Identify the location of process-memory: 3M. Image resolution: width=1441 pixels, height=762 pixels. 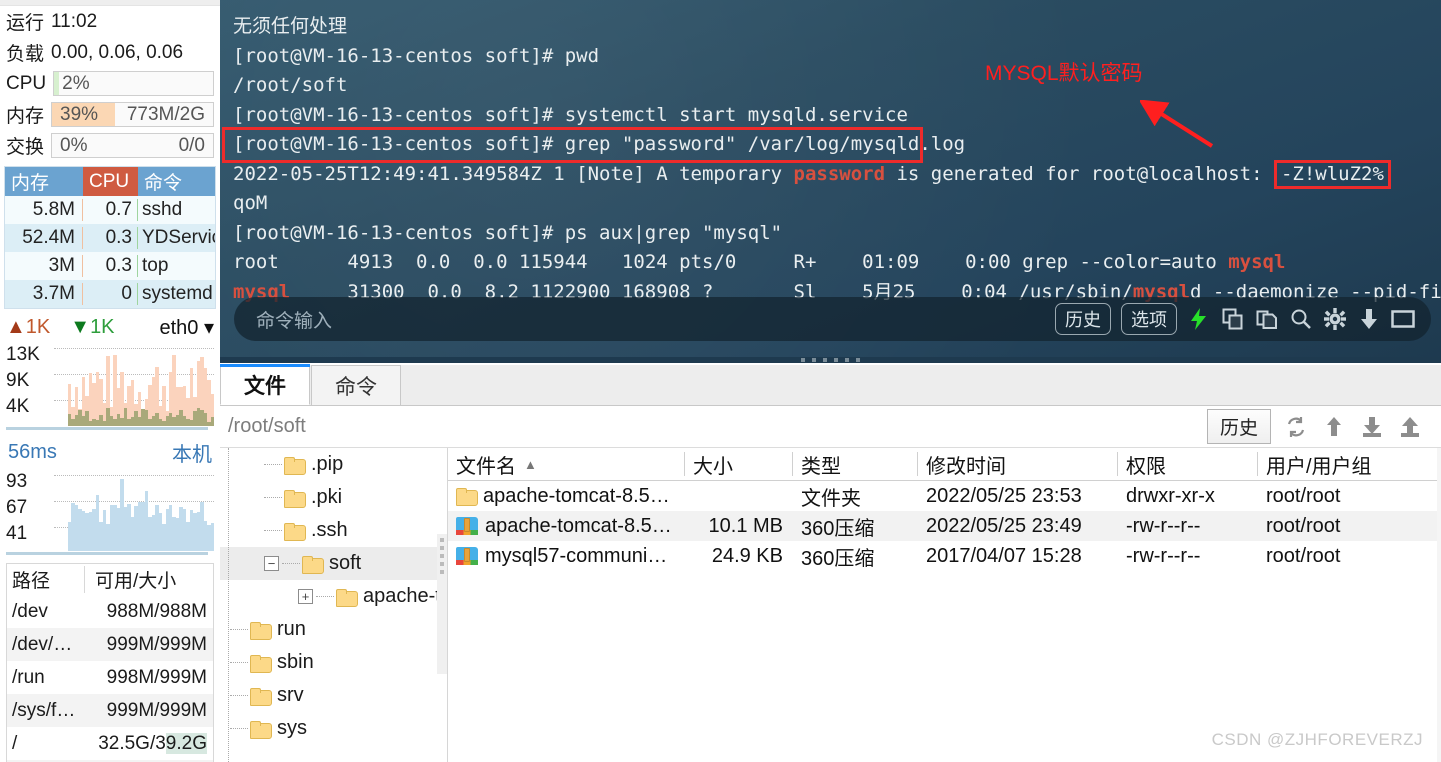
(44, 266).